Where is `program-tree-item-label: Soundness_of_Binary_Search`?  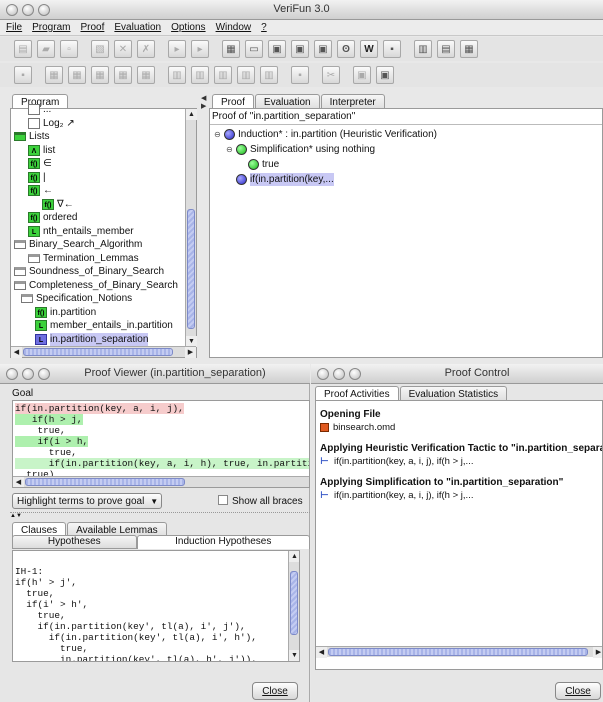
program-tree-item-label: Soundness_of_Binary_Search is located at coordinates (97, 272).